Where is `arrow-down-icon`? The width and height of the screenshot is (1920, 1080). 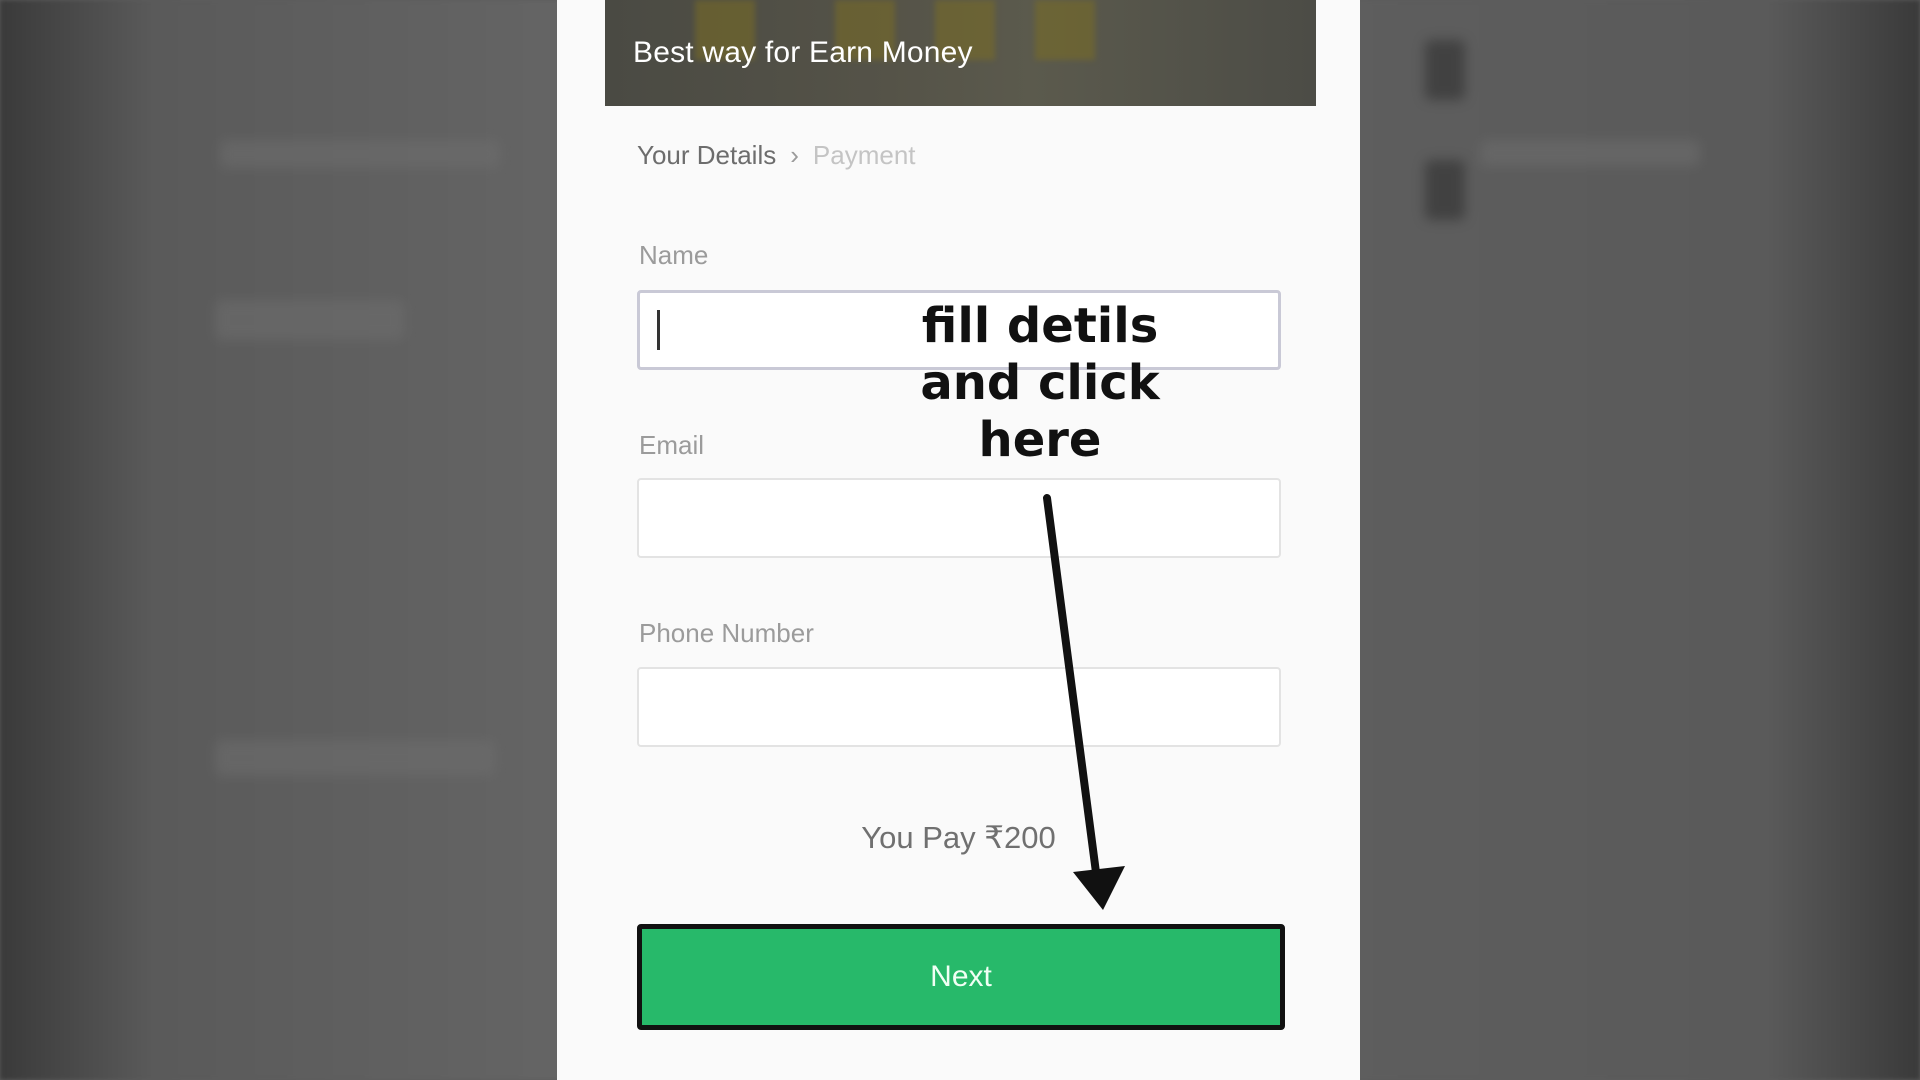
arrow-down-icon is located at coordinates (1084, 702).